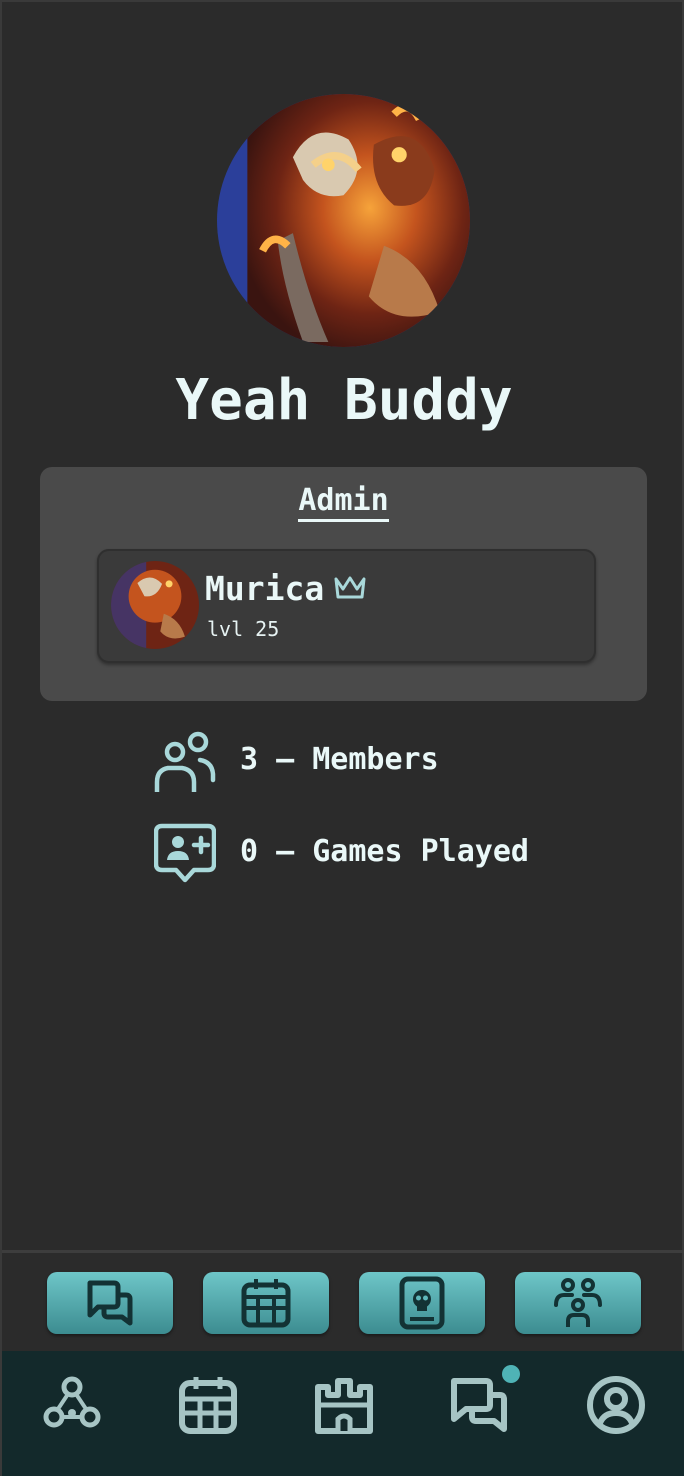 Image resolution: width=684 pixels, height=1476 pixels. What do you see at coordinates (346, 606) in the screenshot?
I see `admin-member-row: Murica lvl 25` at bounding box center [346, 606].